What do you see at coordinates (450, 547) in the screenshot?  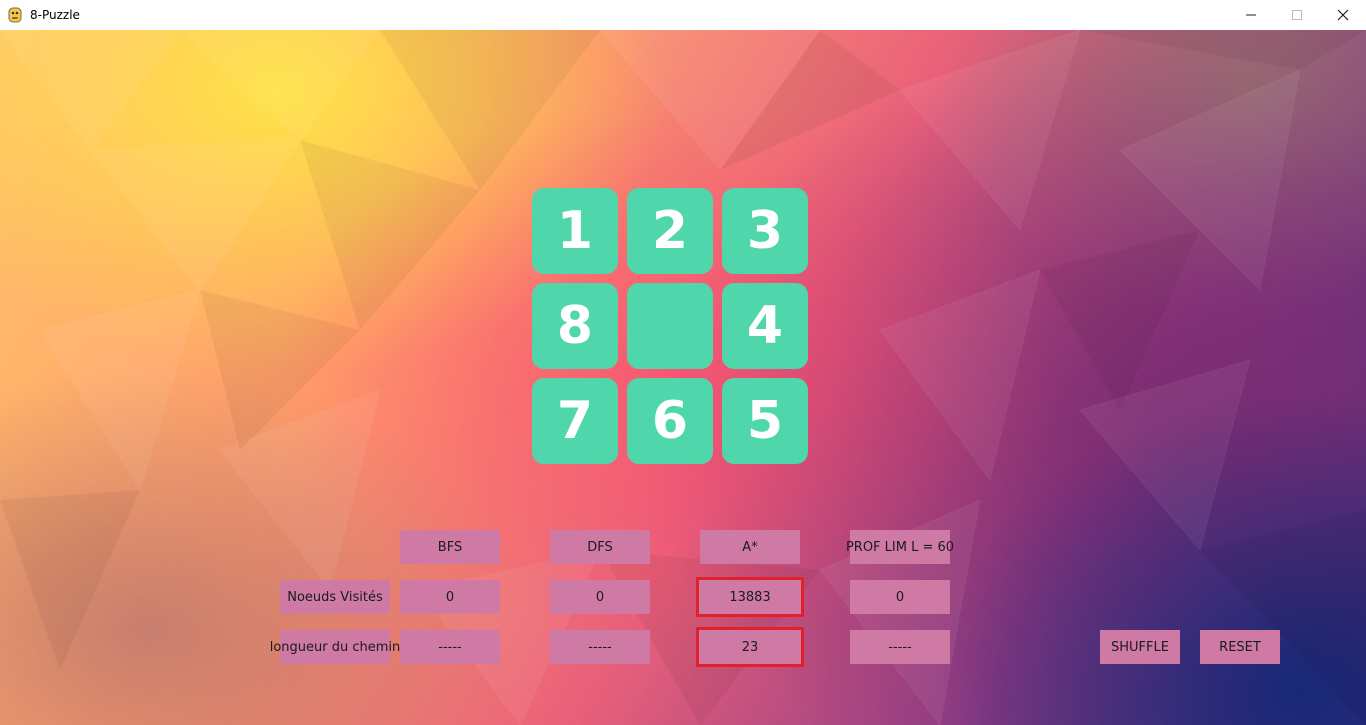 I see `bfs-button: BFS` at bounding box center [450, 547].